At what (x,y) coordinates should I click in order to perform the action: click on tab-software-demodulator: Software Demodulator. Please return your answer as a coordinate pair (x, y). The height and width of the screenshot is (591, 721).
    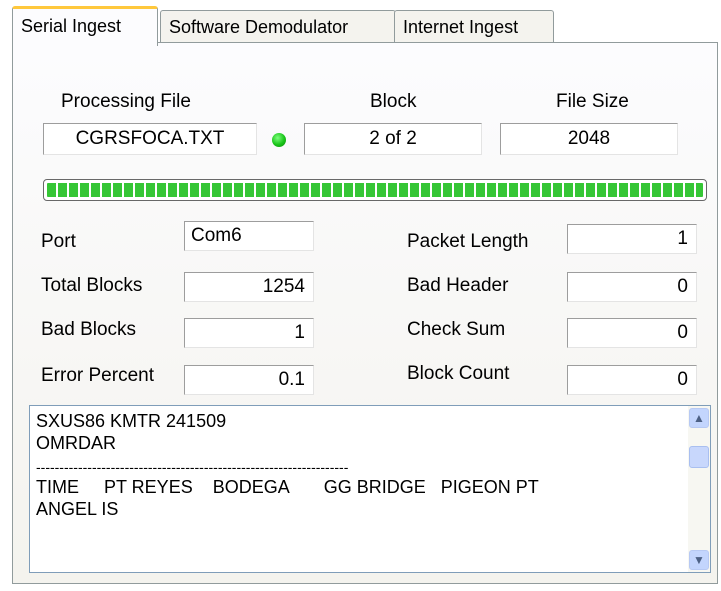
    Looking at the image, I should click on (278, 27).